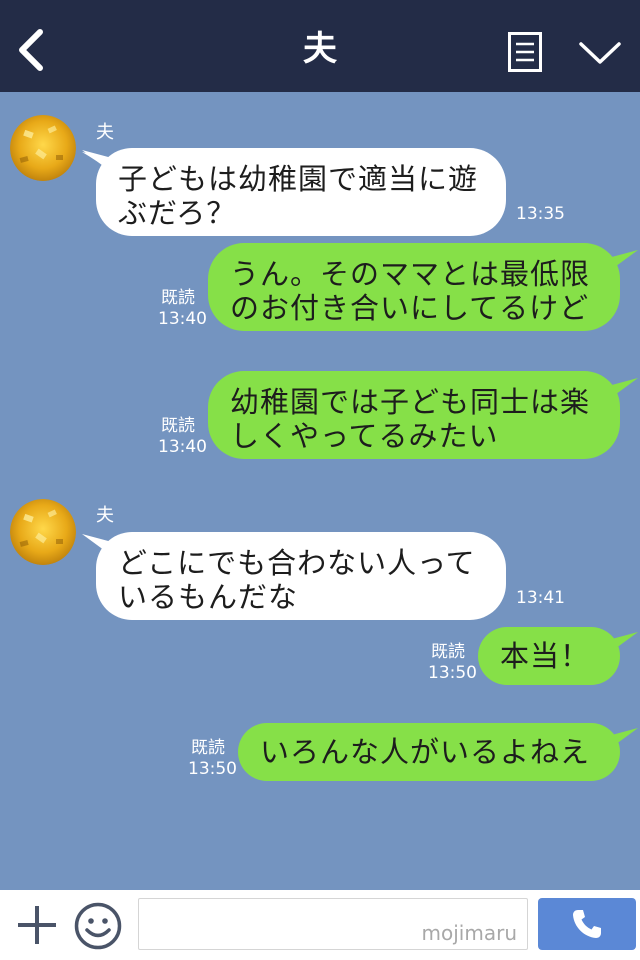 The width and height of the screenshot is (640, 960). Describe the element at coordinates (301, 192) in the screenshot. I see `message-bubble: 子どもは幼稚園で適当に遊 ぶだろ？` at that location.